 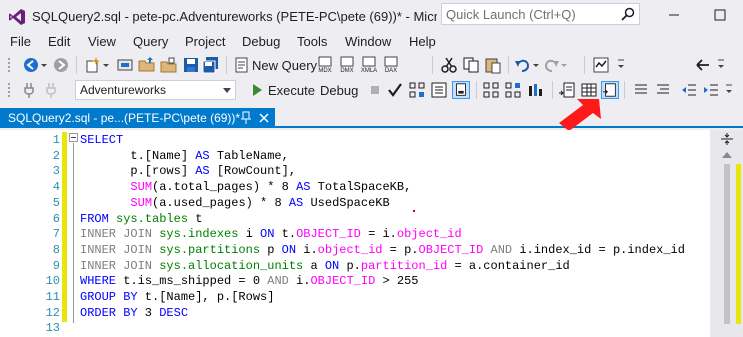 I want to click on dmx-query-icon: DMX, so click(x=347, y=65).